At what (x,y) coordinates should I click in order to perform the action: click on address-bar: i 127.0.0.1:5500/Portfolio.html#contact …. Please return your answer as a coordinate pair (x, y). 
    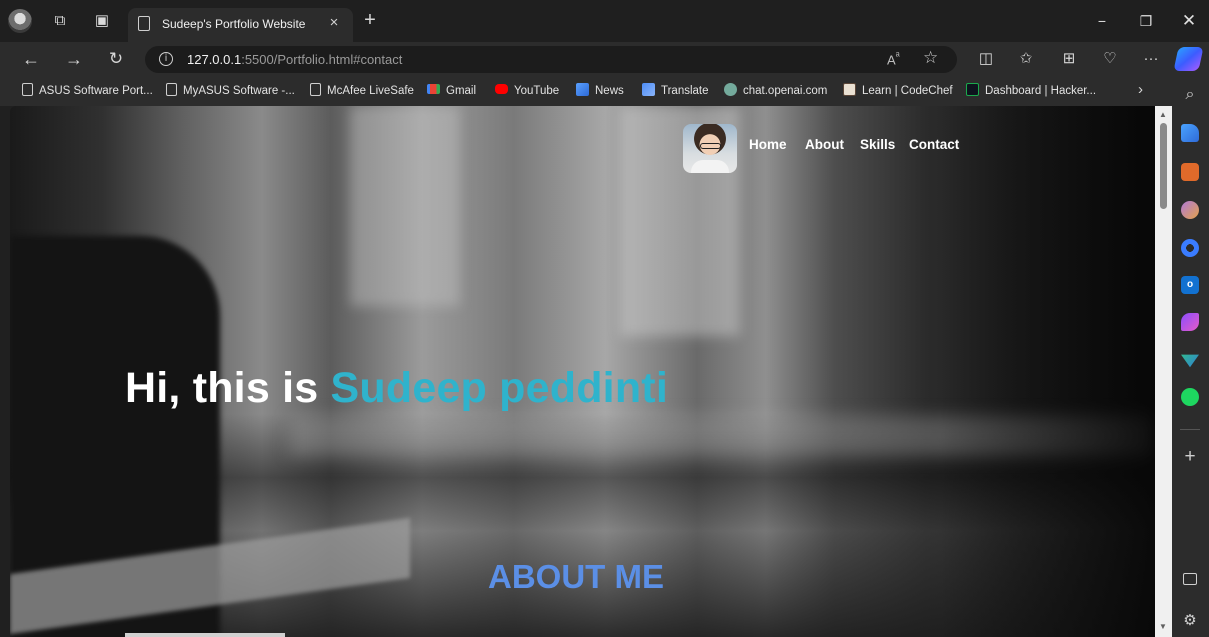
    Looking at the image, I should click on (551, 59).